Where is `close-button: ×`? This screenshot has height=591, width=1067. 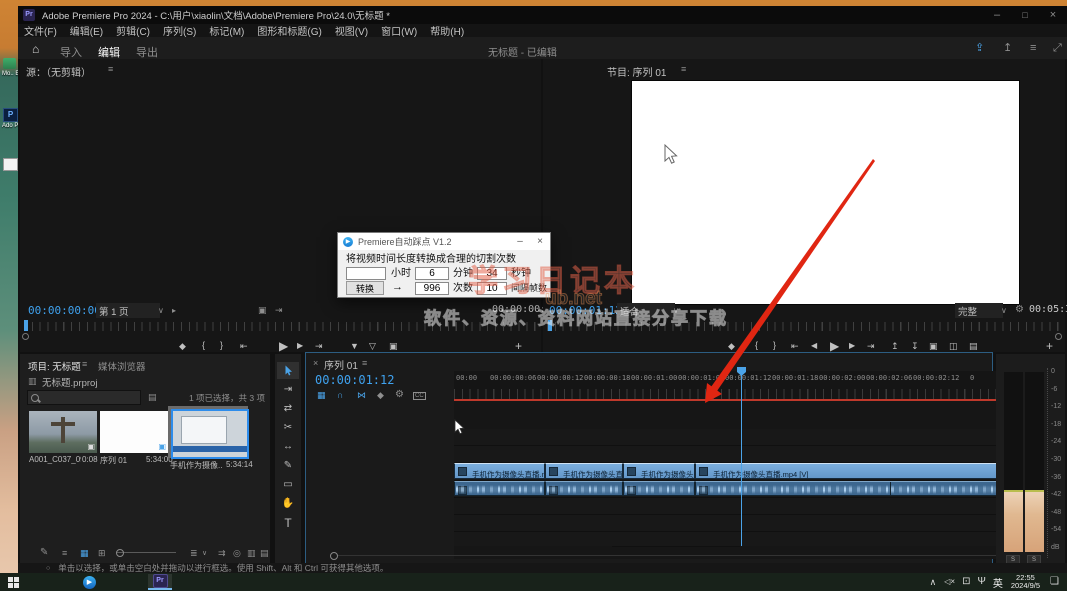 close-button: × is located at coordinates (1053, 15).